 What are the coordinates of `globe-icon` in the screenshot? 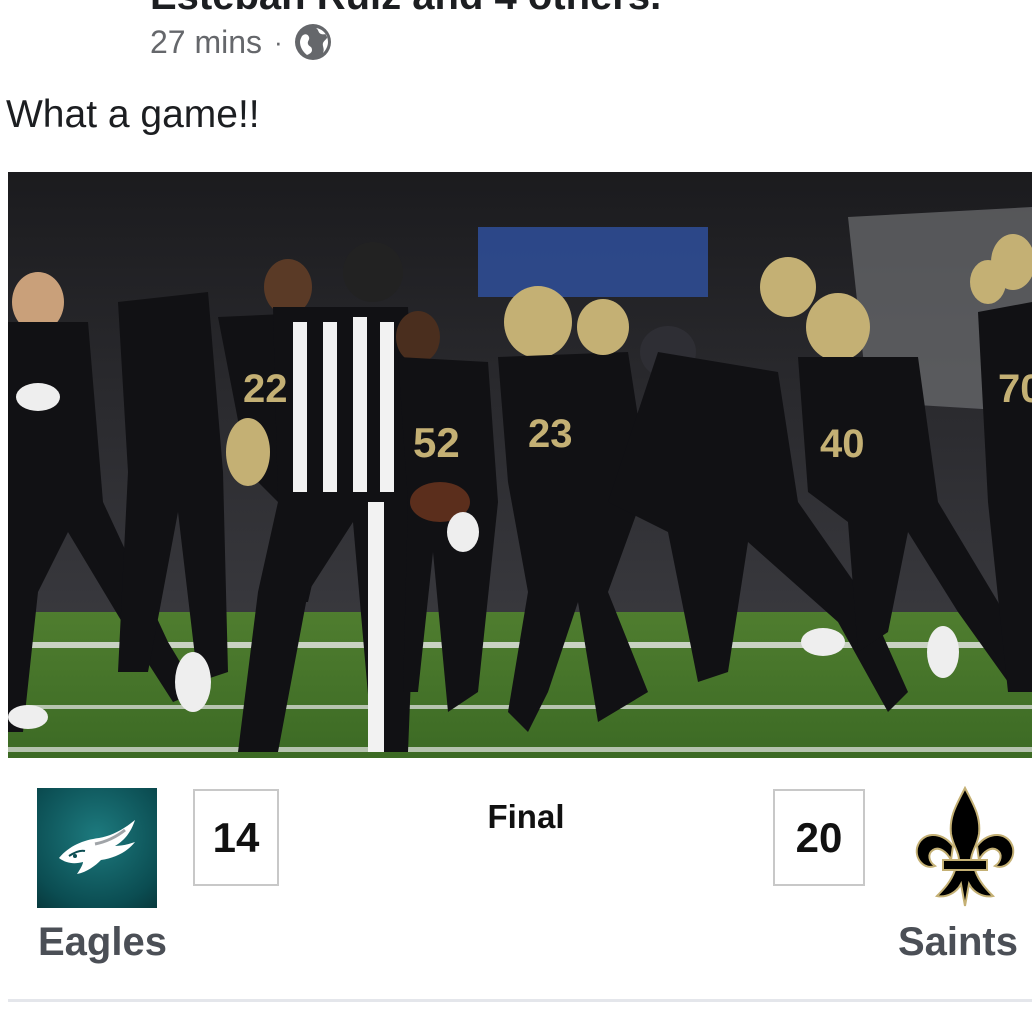 It's located at (312, 42).